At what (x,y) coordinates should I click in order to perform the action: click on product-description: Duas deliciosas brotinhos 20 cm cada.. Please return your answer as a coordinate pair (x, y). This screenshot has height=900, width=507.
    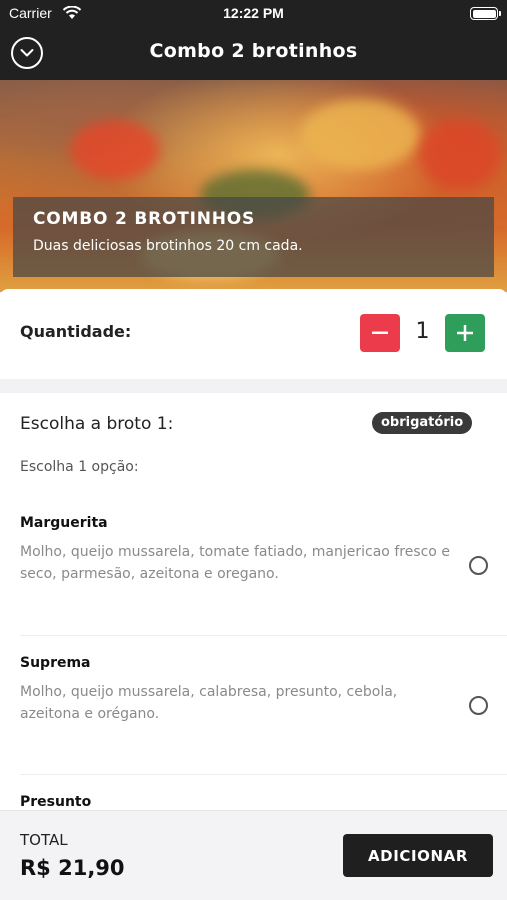
    Looking at the image, I should click on (168, 246).